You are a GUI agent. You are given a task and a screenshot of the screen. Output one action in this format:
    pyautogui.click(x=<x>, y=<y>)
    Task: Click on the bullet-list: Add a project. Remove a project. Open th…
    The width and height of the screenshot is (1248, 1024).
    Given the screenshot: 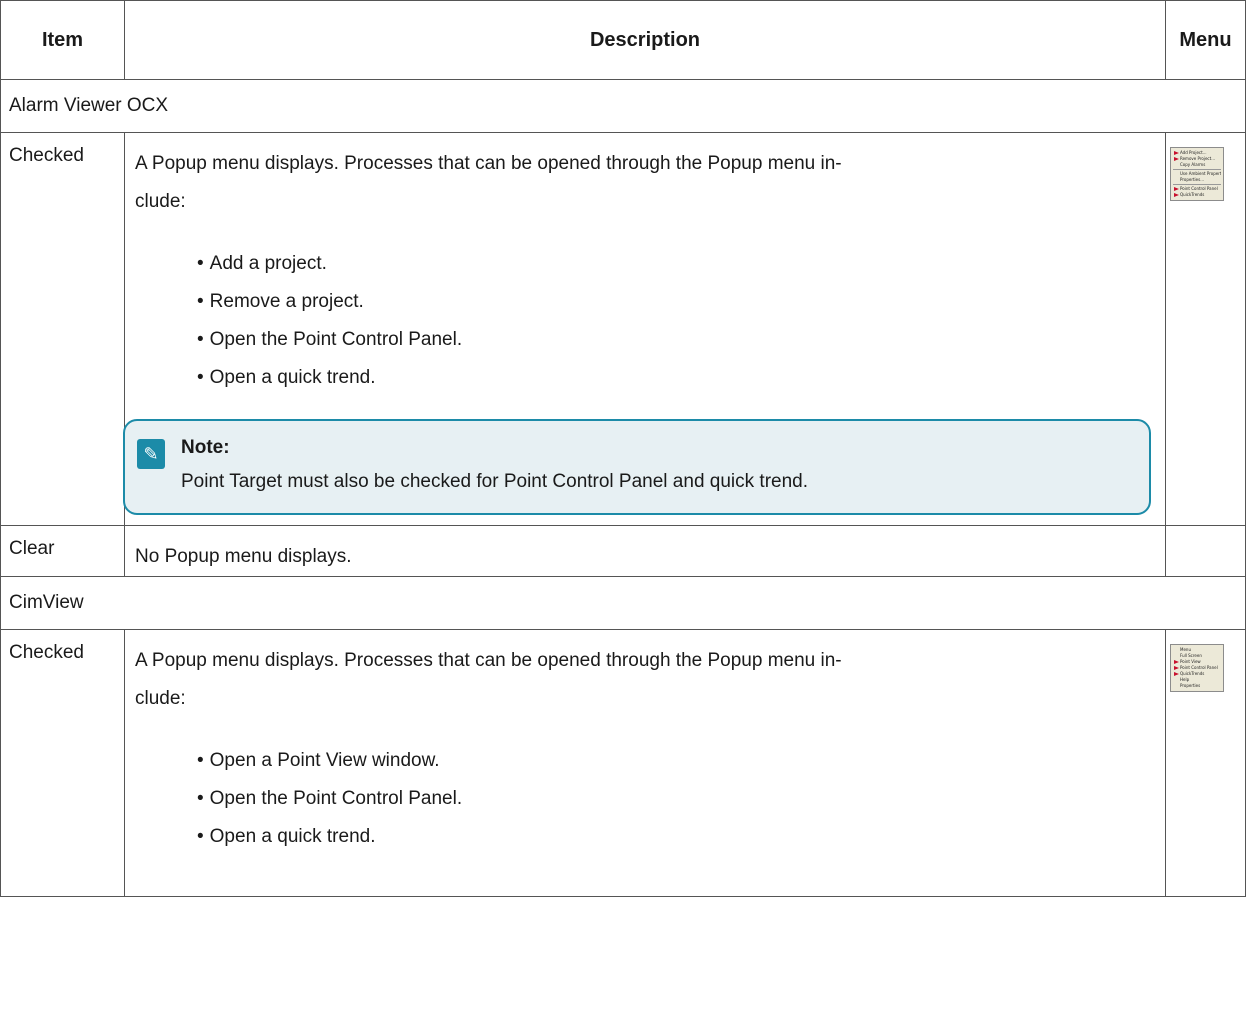 What is the action you would take?
    pyautogui.click(x=643, y=321)
    